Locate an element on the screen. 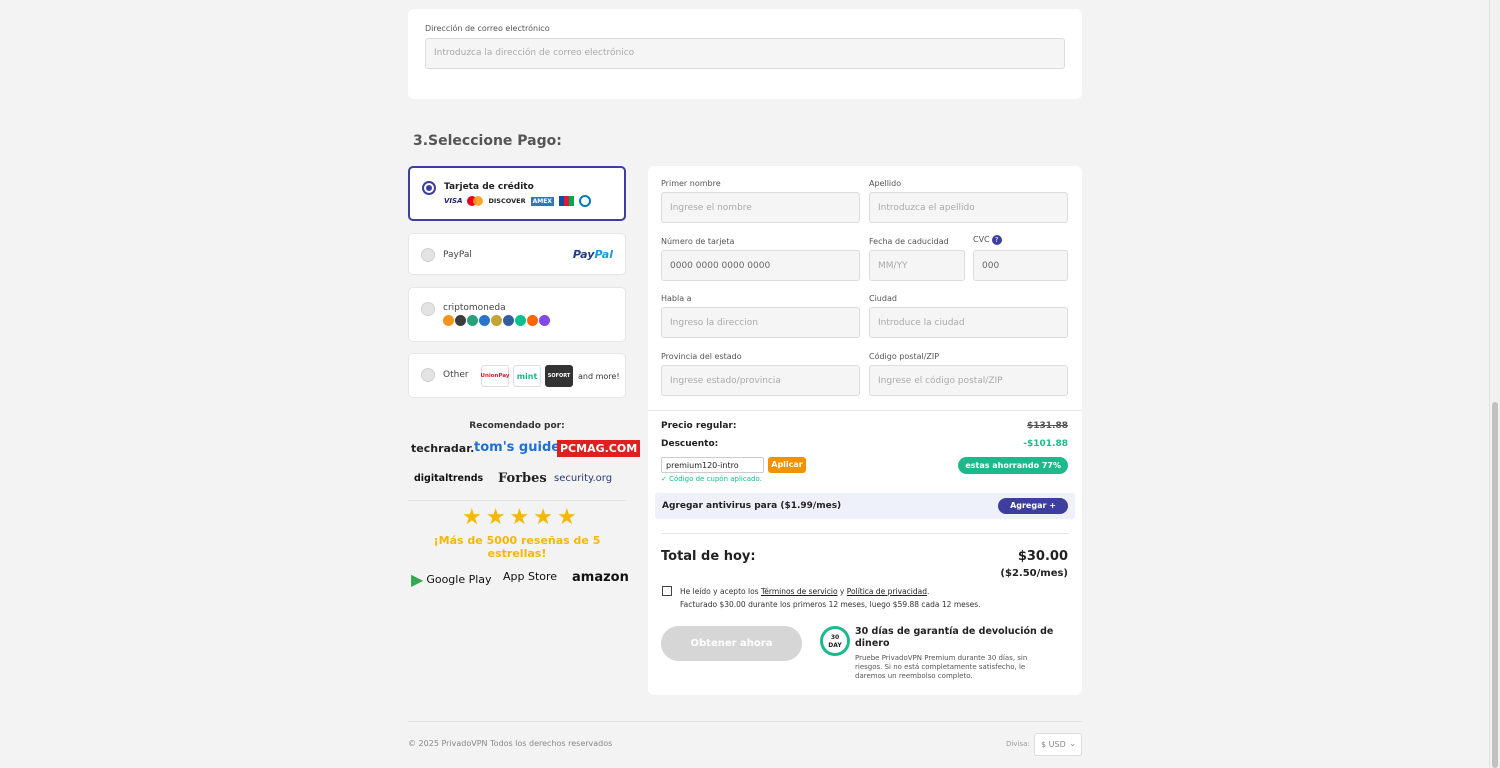  mastercard-logo is located at coordinates (475, 201).